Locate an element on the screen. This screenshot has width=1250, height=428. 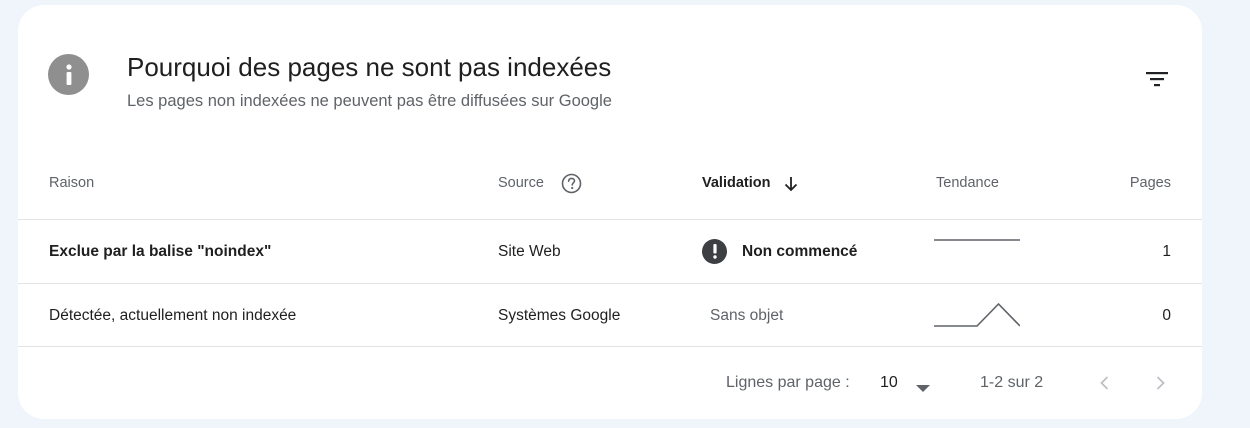
row-divider is located at coordinates (610, 346).